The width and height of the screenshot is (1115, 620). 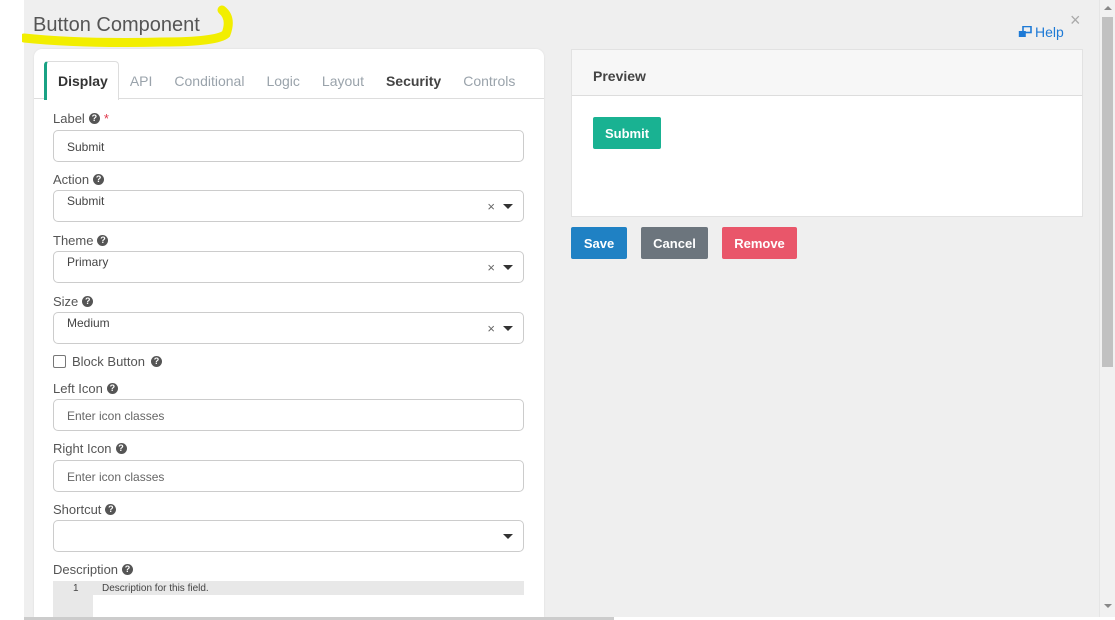 I want to click on shortcut-select, so click(x=288, y=536).